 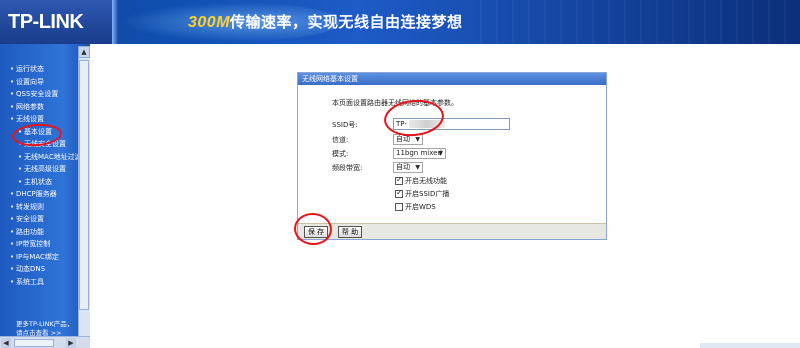 I want to click on help-button: 帮 助, so click(x=350, y=232).